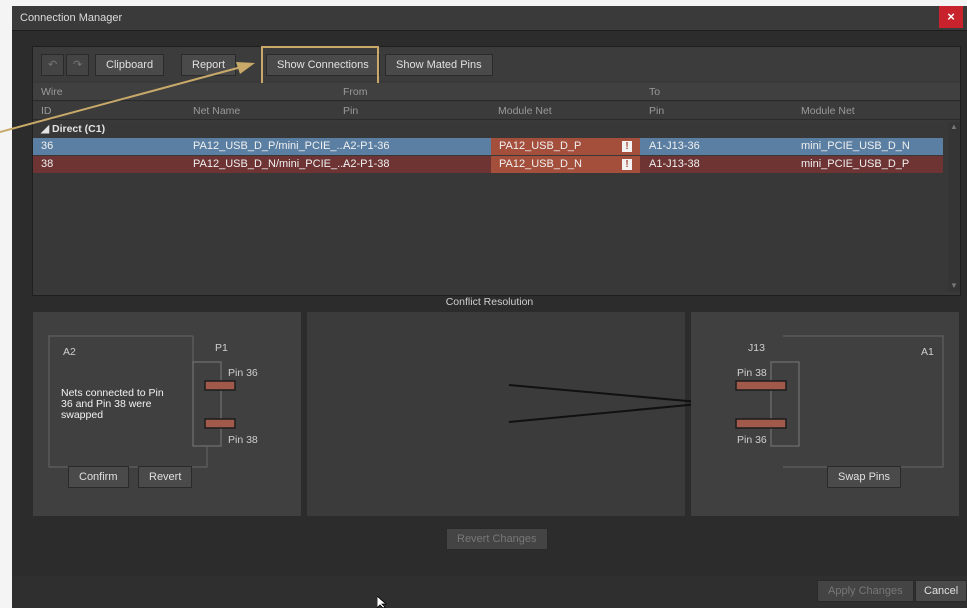 This screenshot has width=967, height=608. What do you see at coordinates (927, 352) in the screenshot?
I see `right-module-label: A1` at bounding box center [927, 352].